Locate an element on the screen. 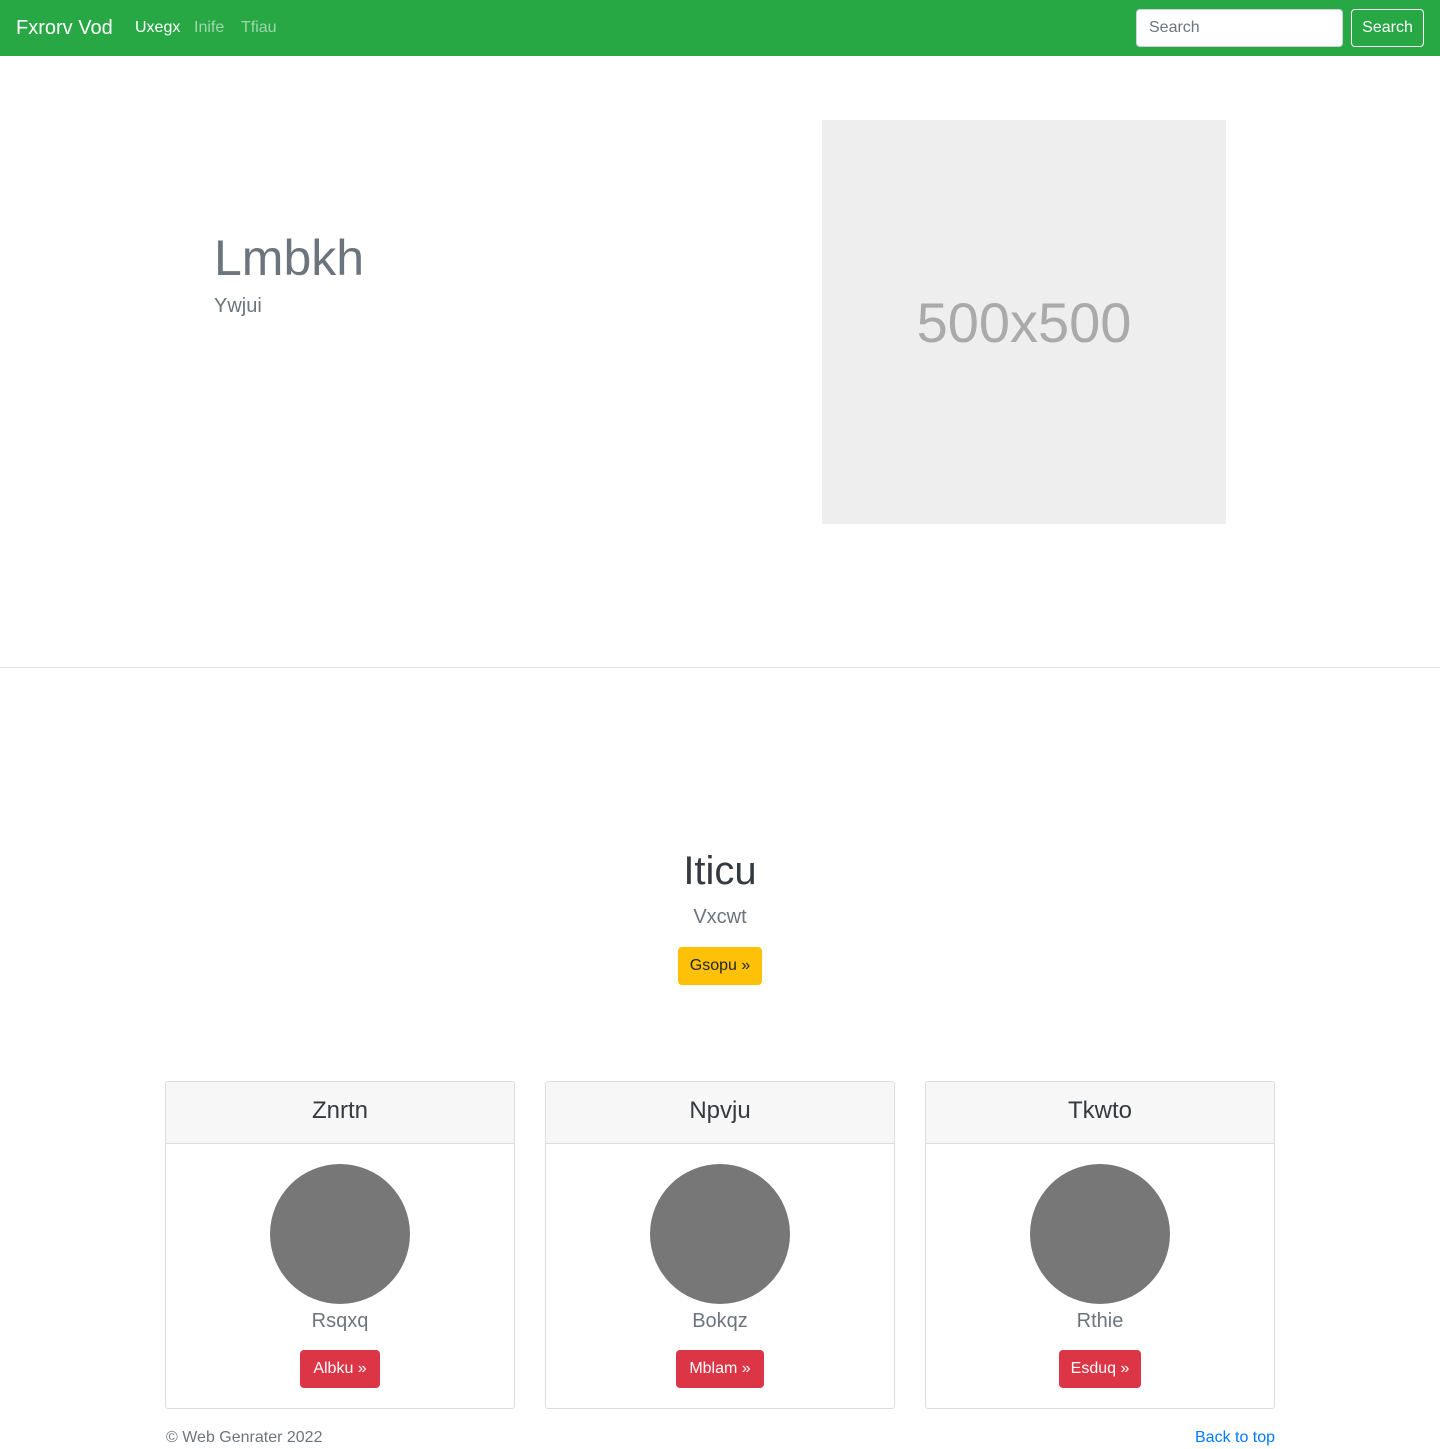 Image resolution: width=1440 pixels, height=1449 pixels. card-name: Rthie is located at coordinates (1100, 1321).